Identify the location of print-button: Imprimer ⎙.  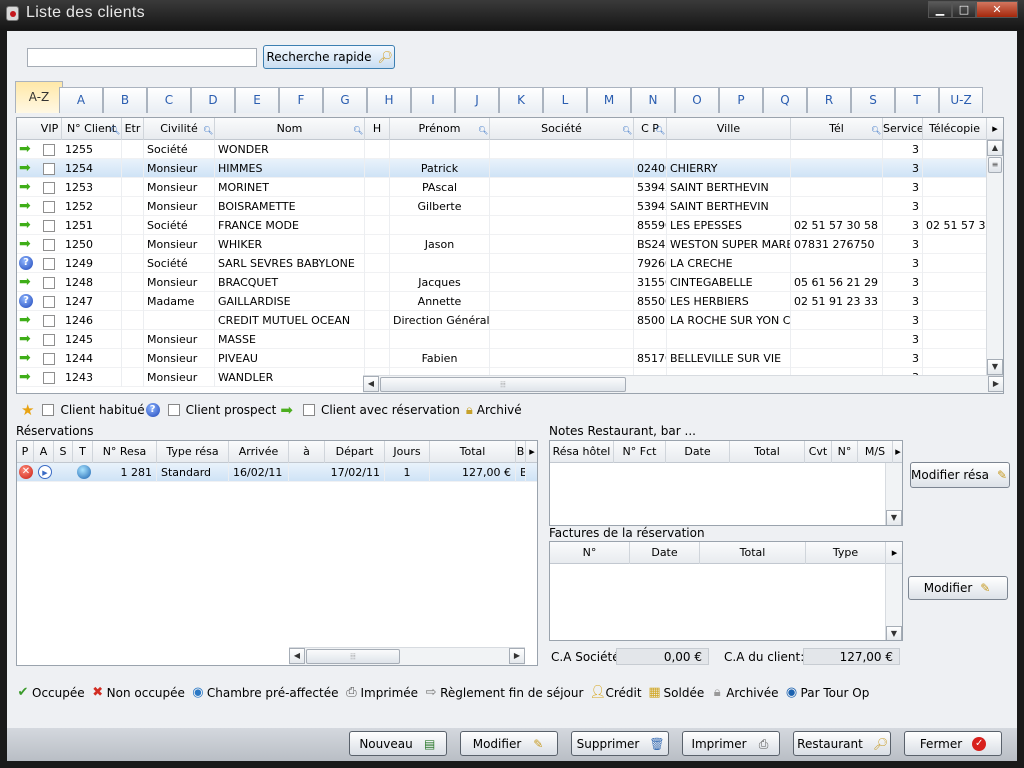
(731, 743).